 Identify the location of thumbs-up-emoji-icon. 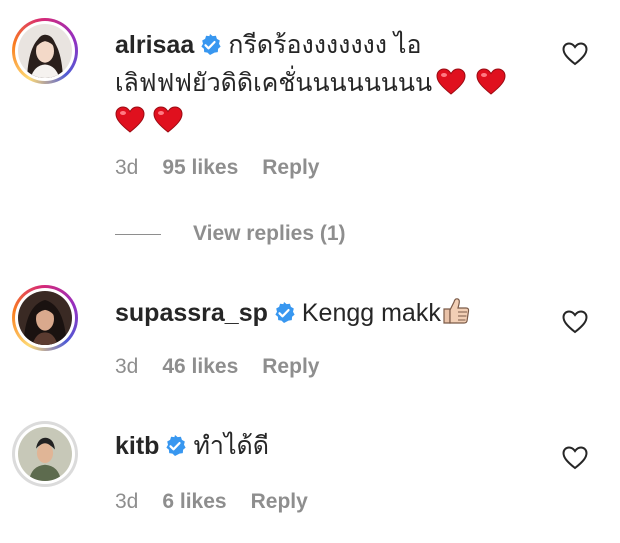
(456, 311).